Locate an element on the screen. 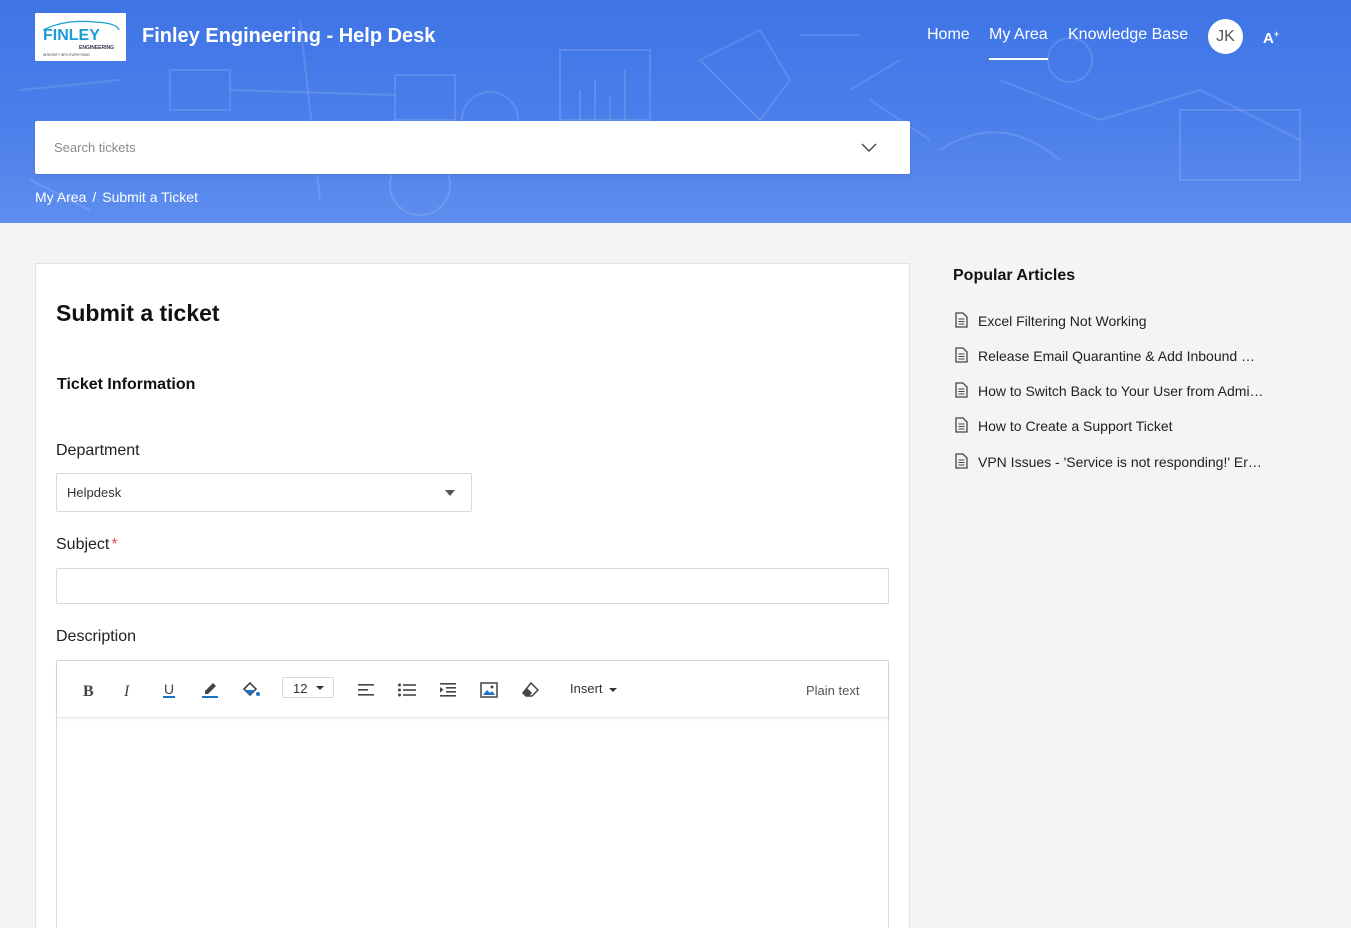 This screenshot has height=928, width=1351. subject-label: Subject * is located at coordinates (87, 545).